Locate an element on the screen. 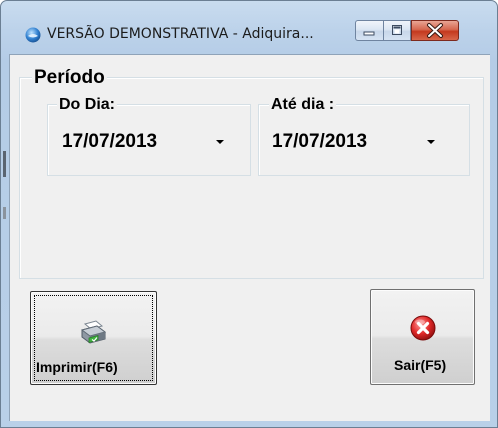 This screenshot has width=498, height=428. minimize-button is located at coordinates (369, 30).